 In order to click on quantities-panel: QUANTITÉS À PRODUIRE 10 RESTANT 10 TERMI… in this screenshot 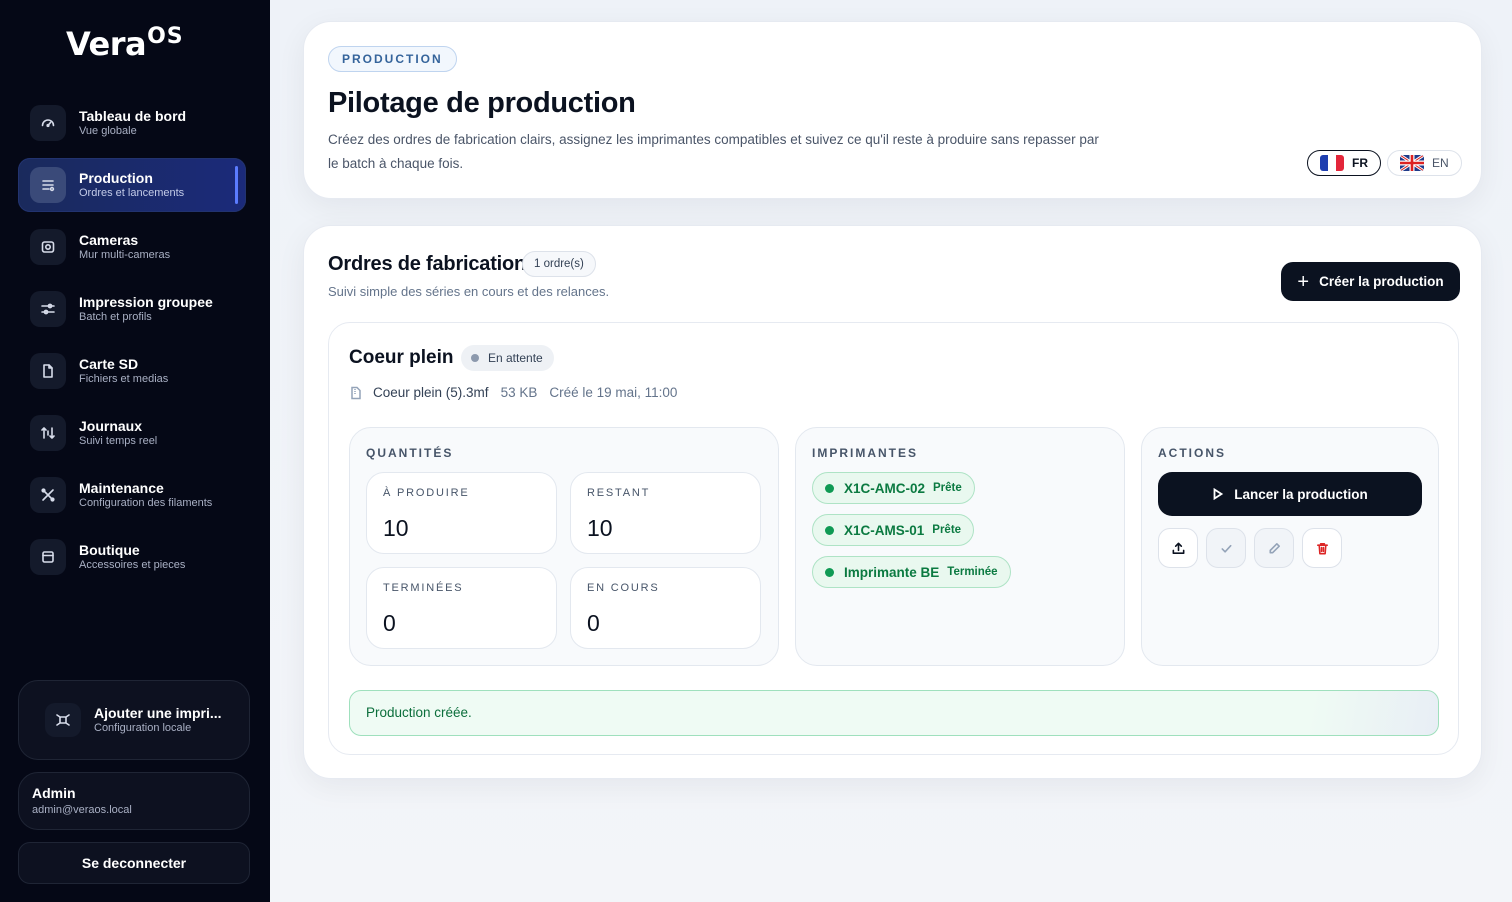, I will do `click(564, 546)`.